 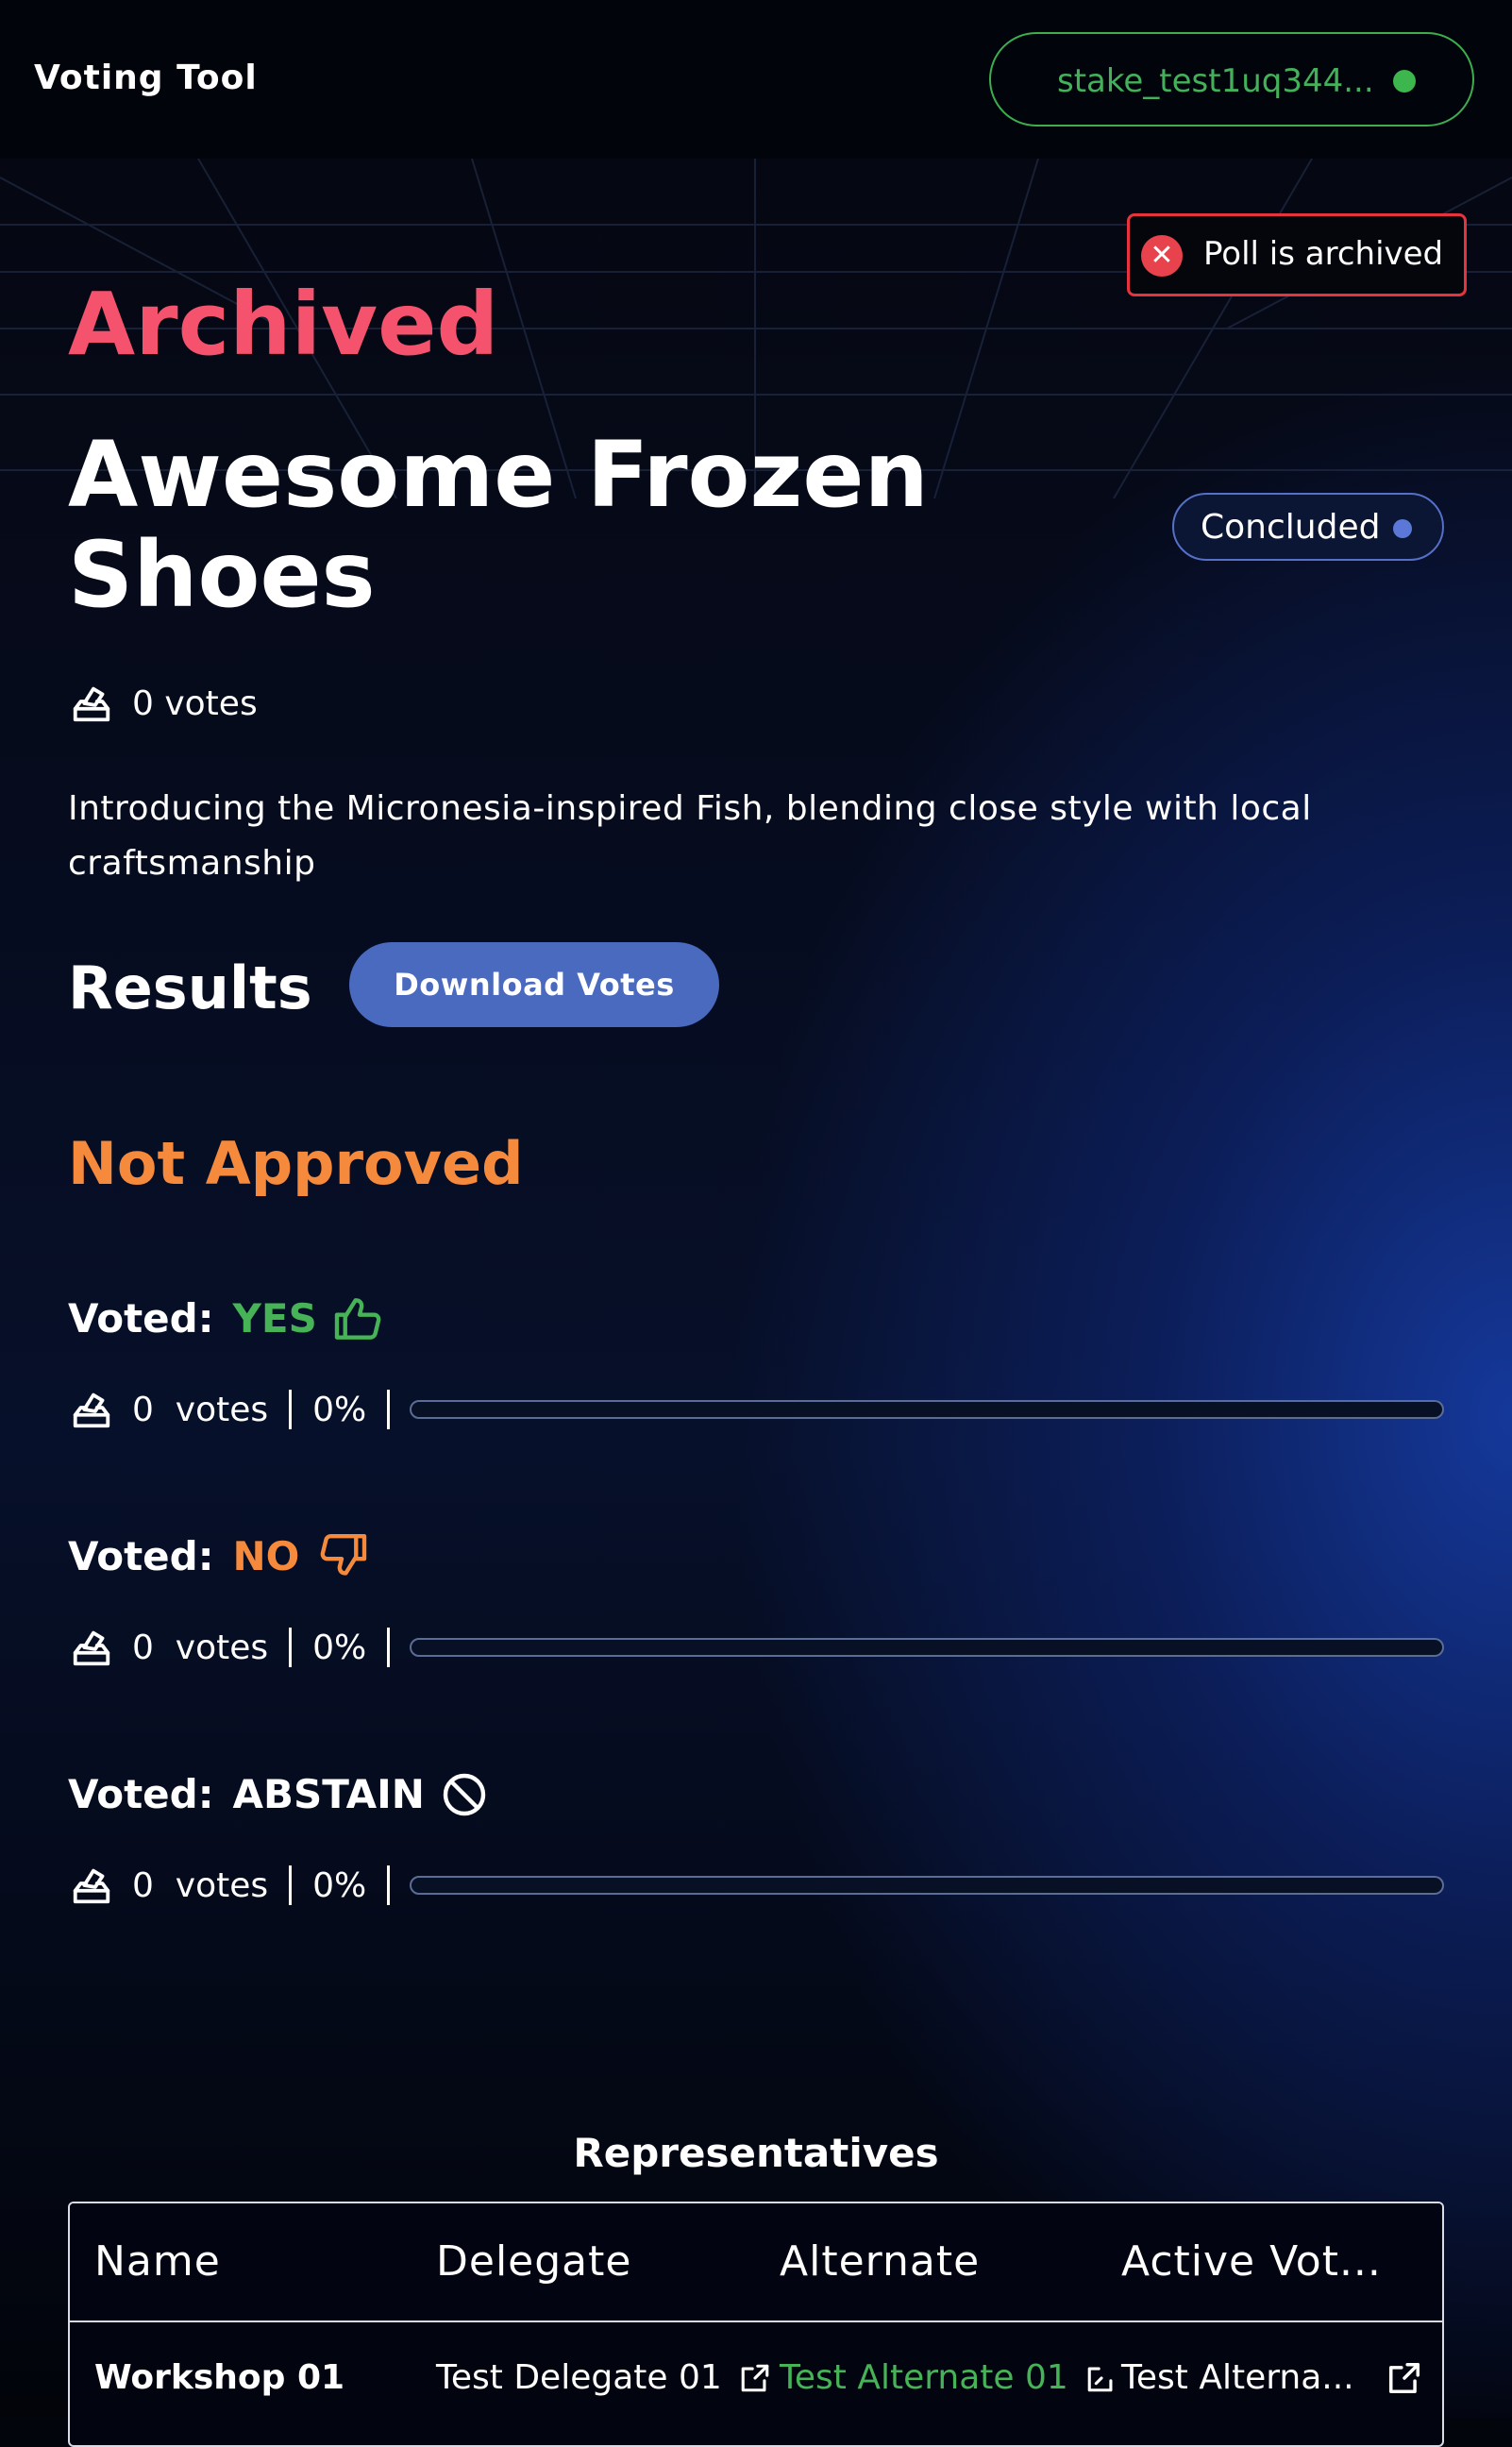 I want to click on representatives-title: Representatives, so click(x=756, y=2153).